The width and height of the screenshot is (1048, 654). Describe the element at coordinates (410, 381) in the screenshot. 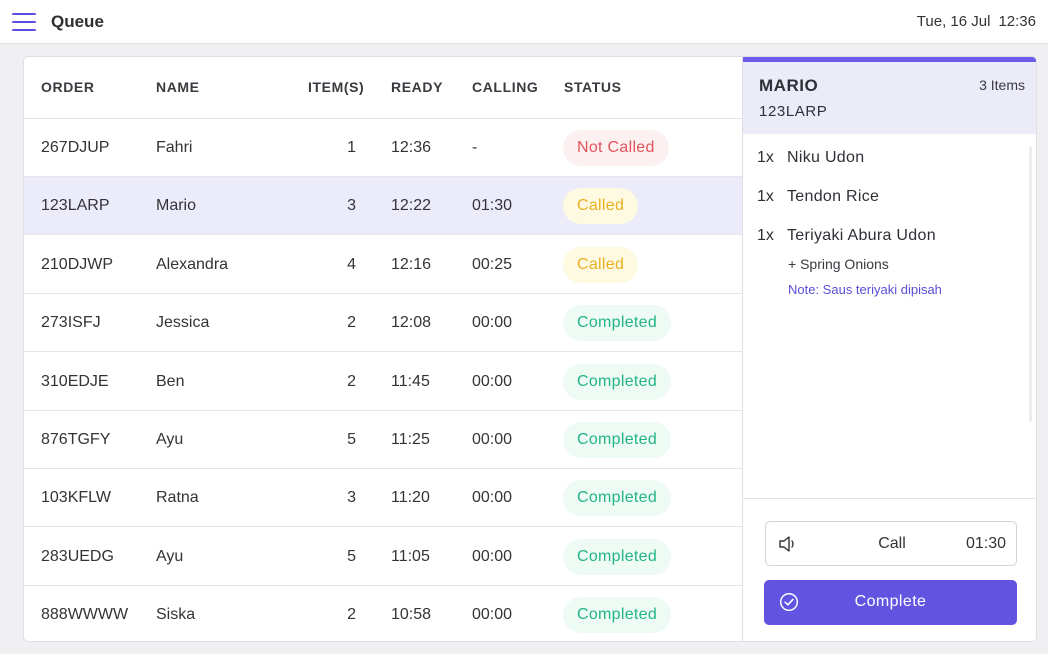

I see `ready-time-cell: 11:45` at that location.